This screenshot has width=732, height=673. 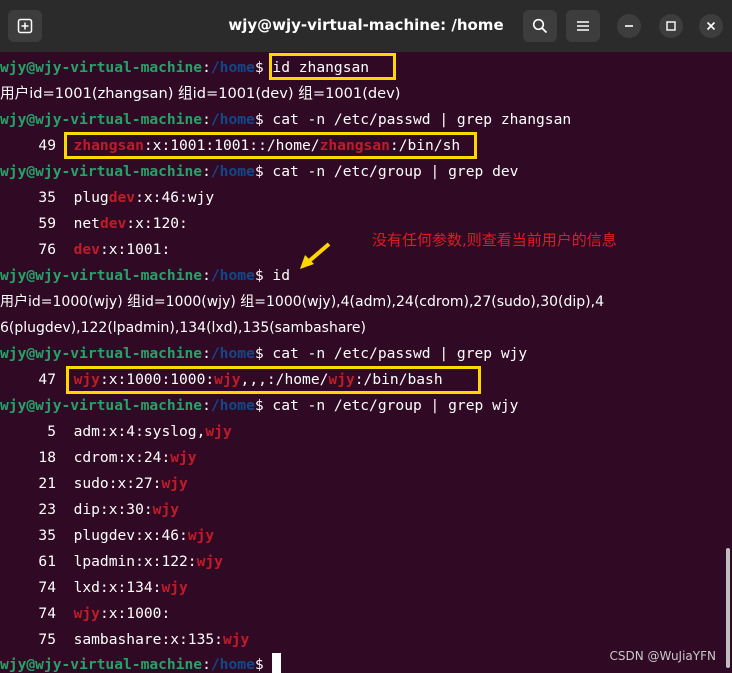 I want to click on group-field: adm:x:4:syslog,, so click(x=139, y=431).